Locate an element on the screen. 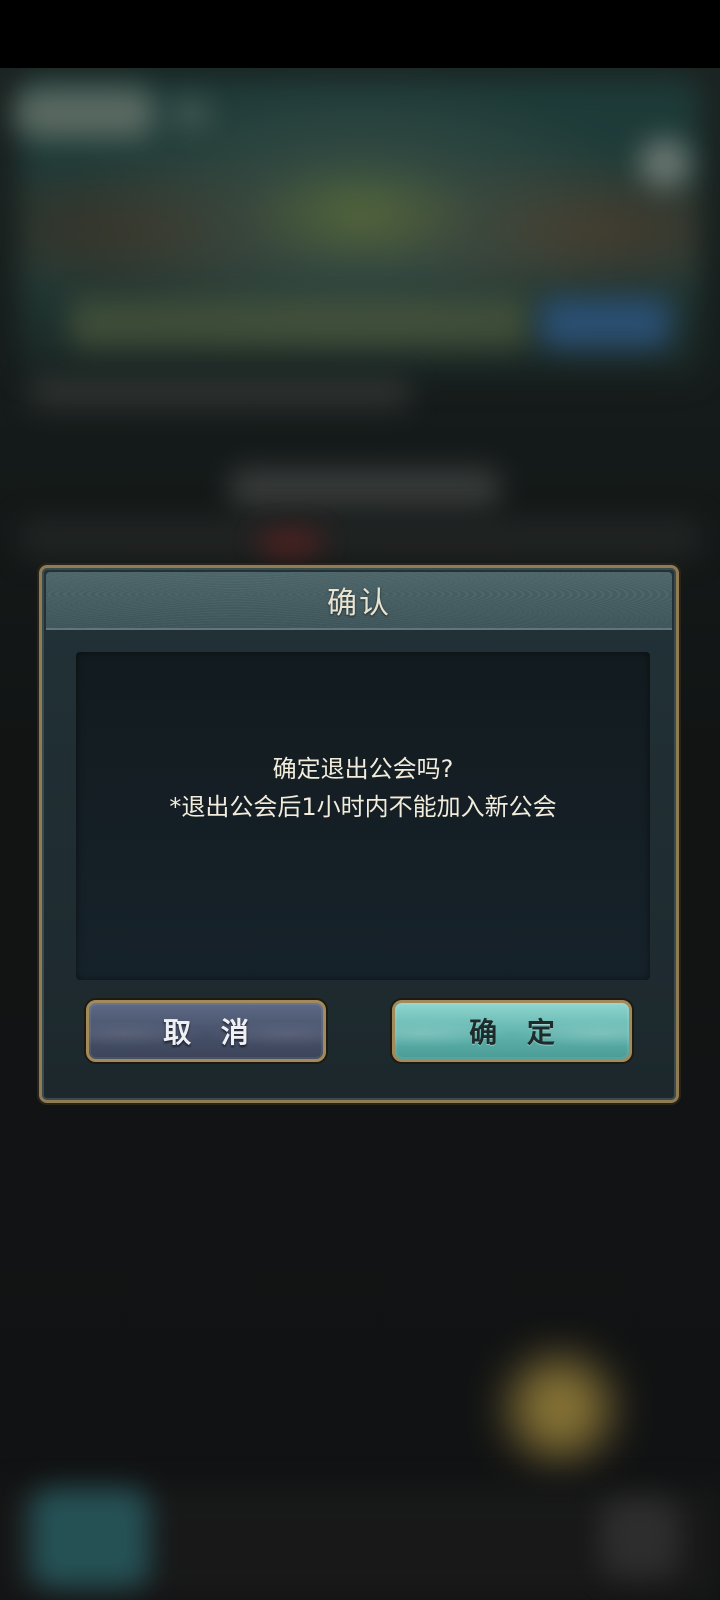  back-button-blurred is located at coordinates (85, 113).